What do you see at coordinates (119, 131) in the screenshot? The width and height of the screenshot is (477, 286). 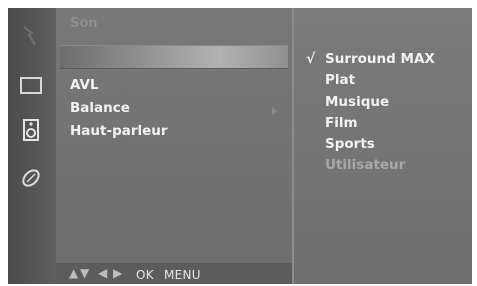 I see `menu-item-speaker: Haut-parleur` at bounding box center [119, 131].